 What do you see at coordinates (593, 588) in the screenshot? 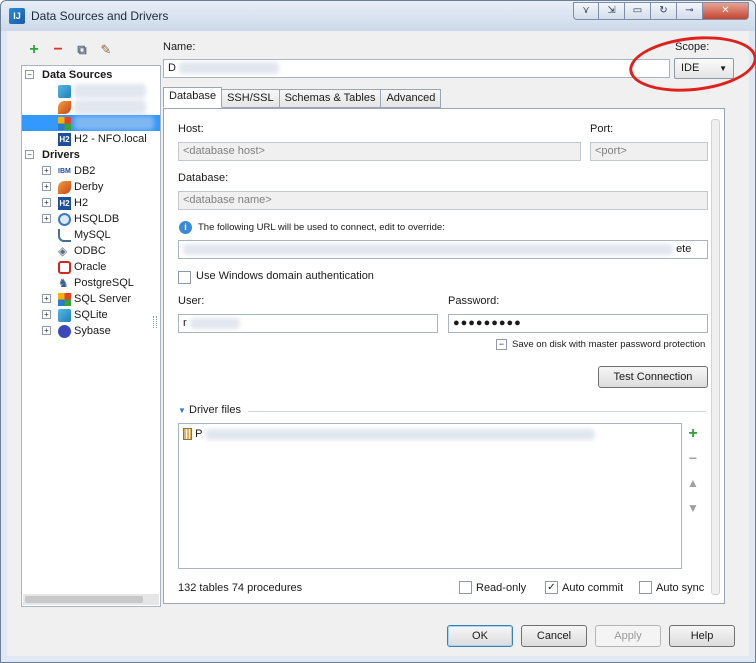
I see `auto-commit-label: Auto commit` at bounding box center [593, 588].